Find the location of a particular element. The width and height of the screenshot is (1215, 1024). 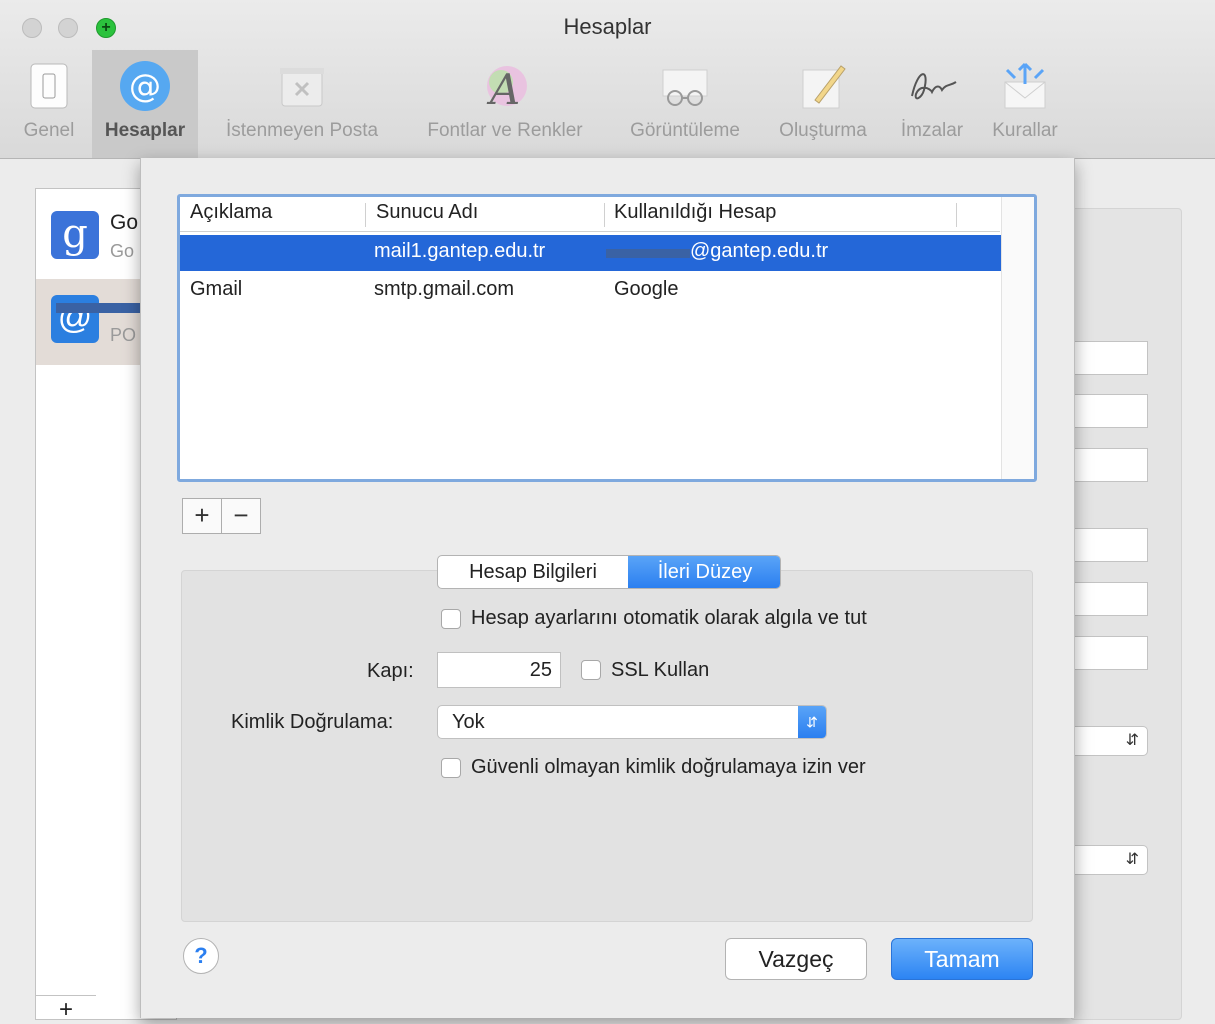

account-name: Go is located at coordinates (124, 222).